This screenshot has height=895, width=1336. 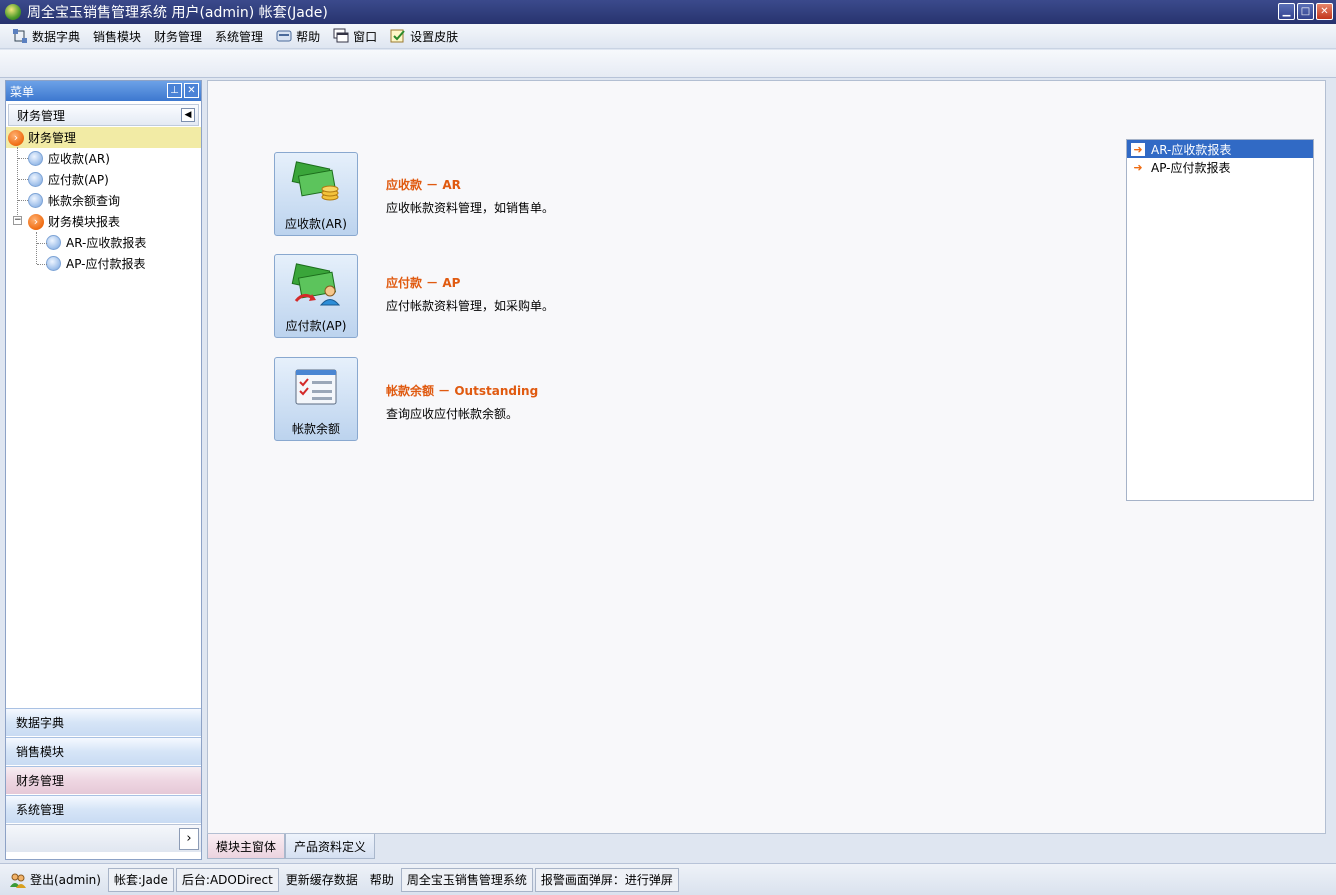 What do you see at coordinates (308, 36) in the screenshot?
I see `menu-label: 帮助` at bounding box center [308, 36].